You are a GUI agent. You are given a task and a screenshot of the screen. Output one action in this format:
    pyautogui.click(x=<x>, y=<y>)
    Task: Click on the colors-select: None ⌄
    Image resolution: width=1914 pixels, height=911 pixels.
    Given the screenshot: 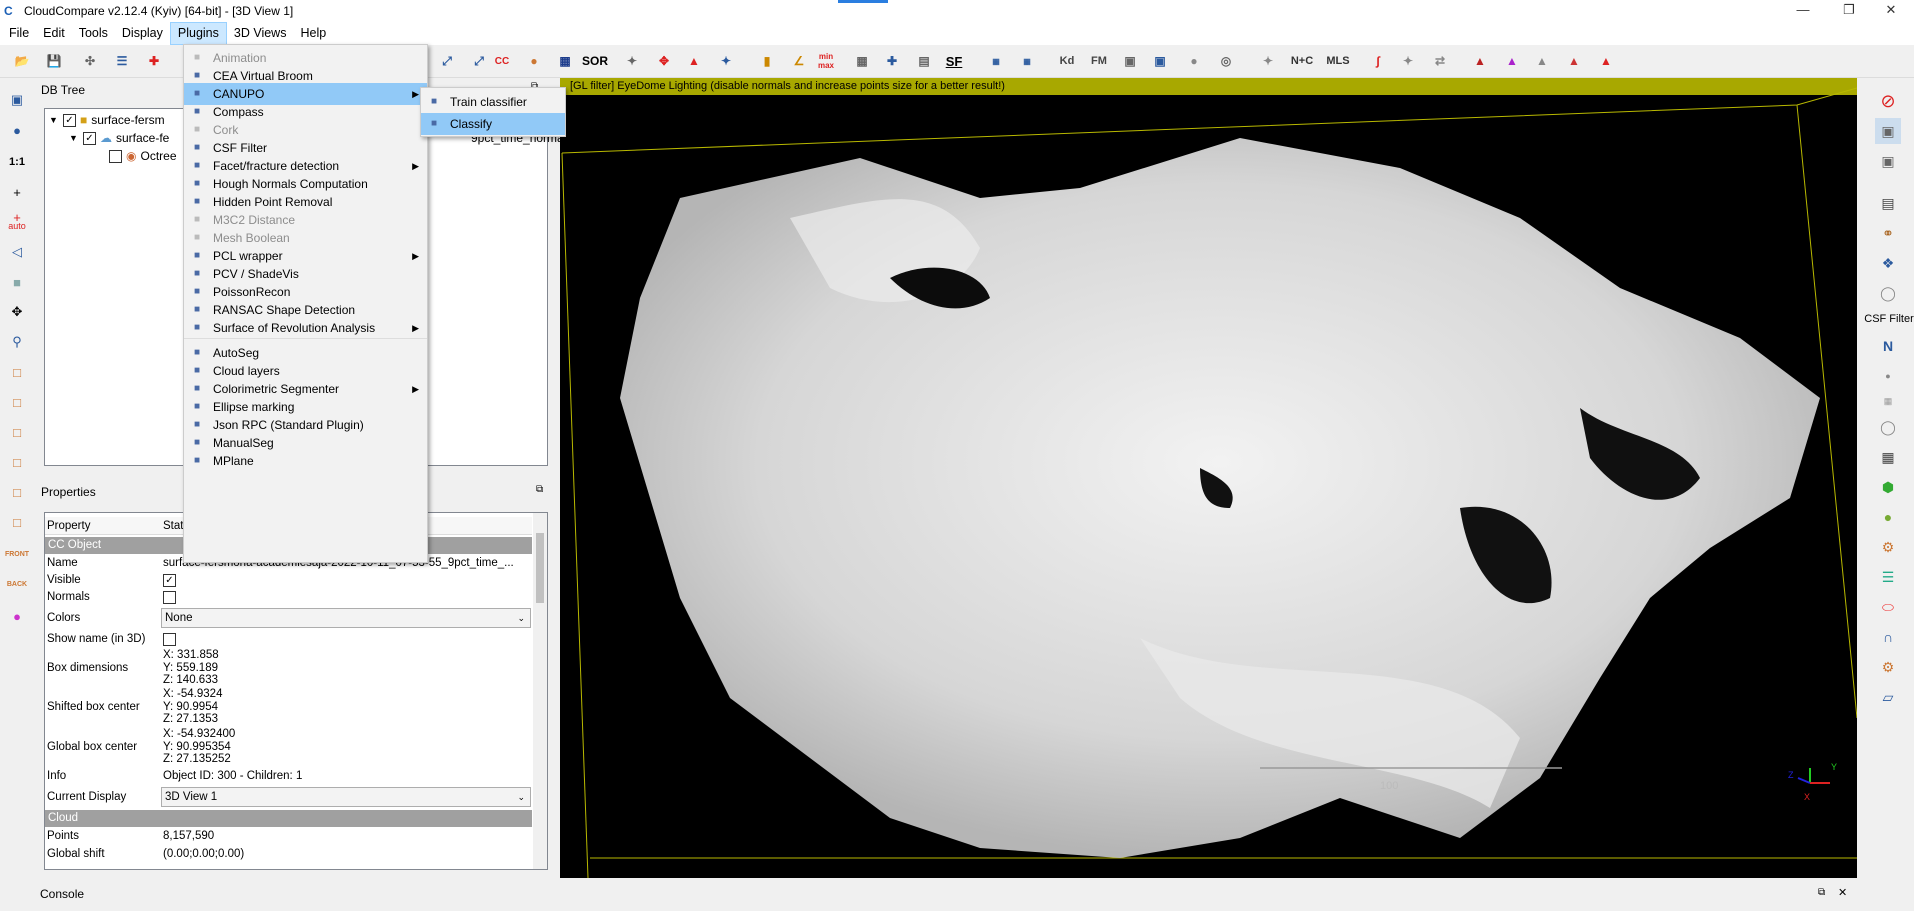 What is the action you would take?
    pyautogui.click(x=346, y=618)
    